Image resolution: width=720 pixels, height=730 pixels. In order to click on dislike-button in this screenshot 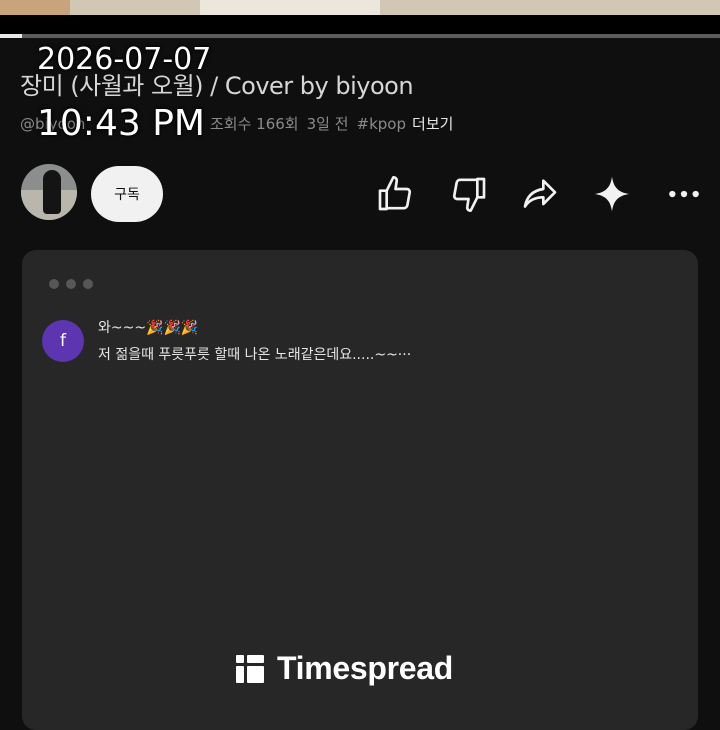, I will do `click(469, 194)`.